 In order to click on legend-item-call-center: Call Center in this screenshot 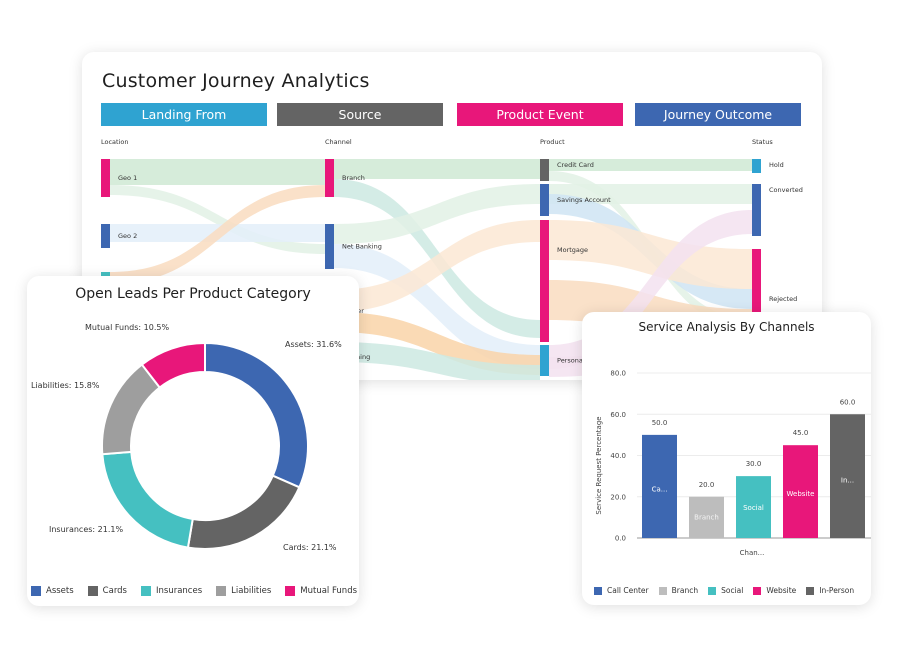, I will do `click(621, 590)`.